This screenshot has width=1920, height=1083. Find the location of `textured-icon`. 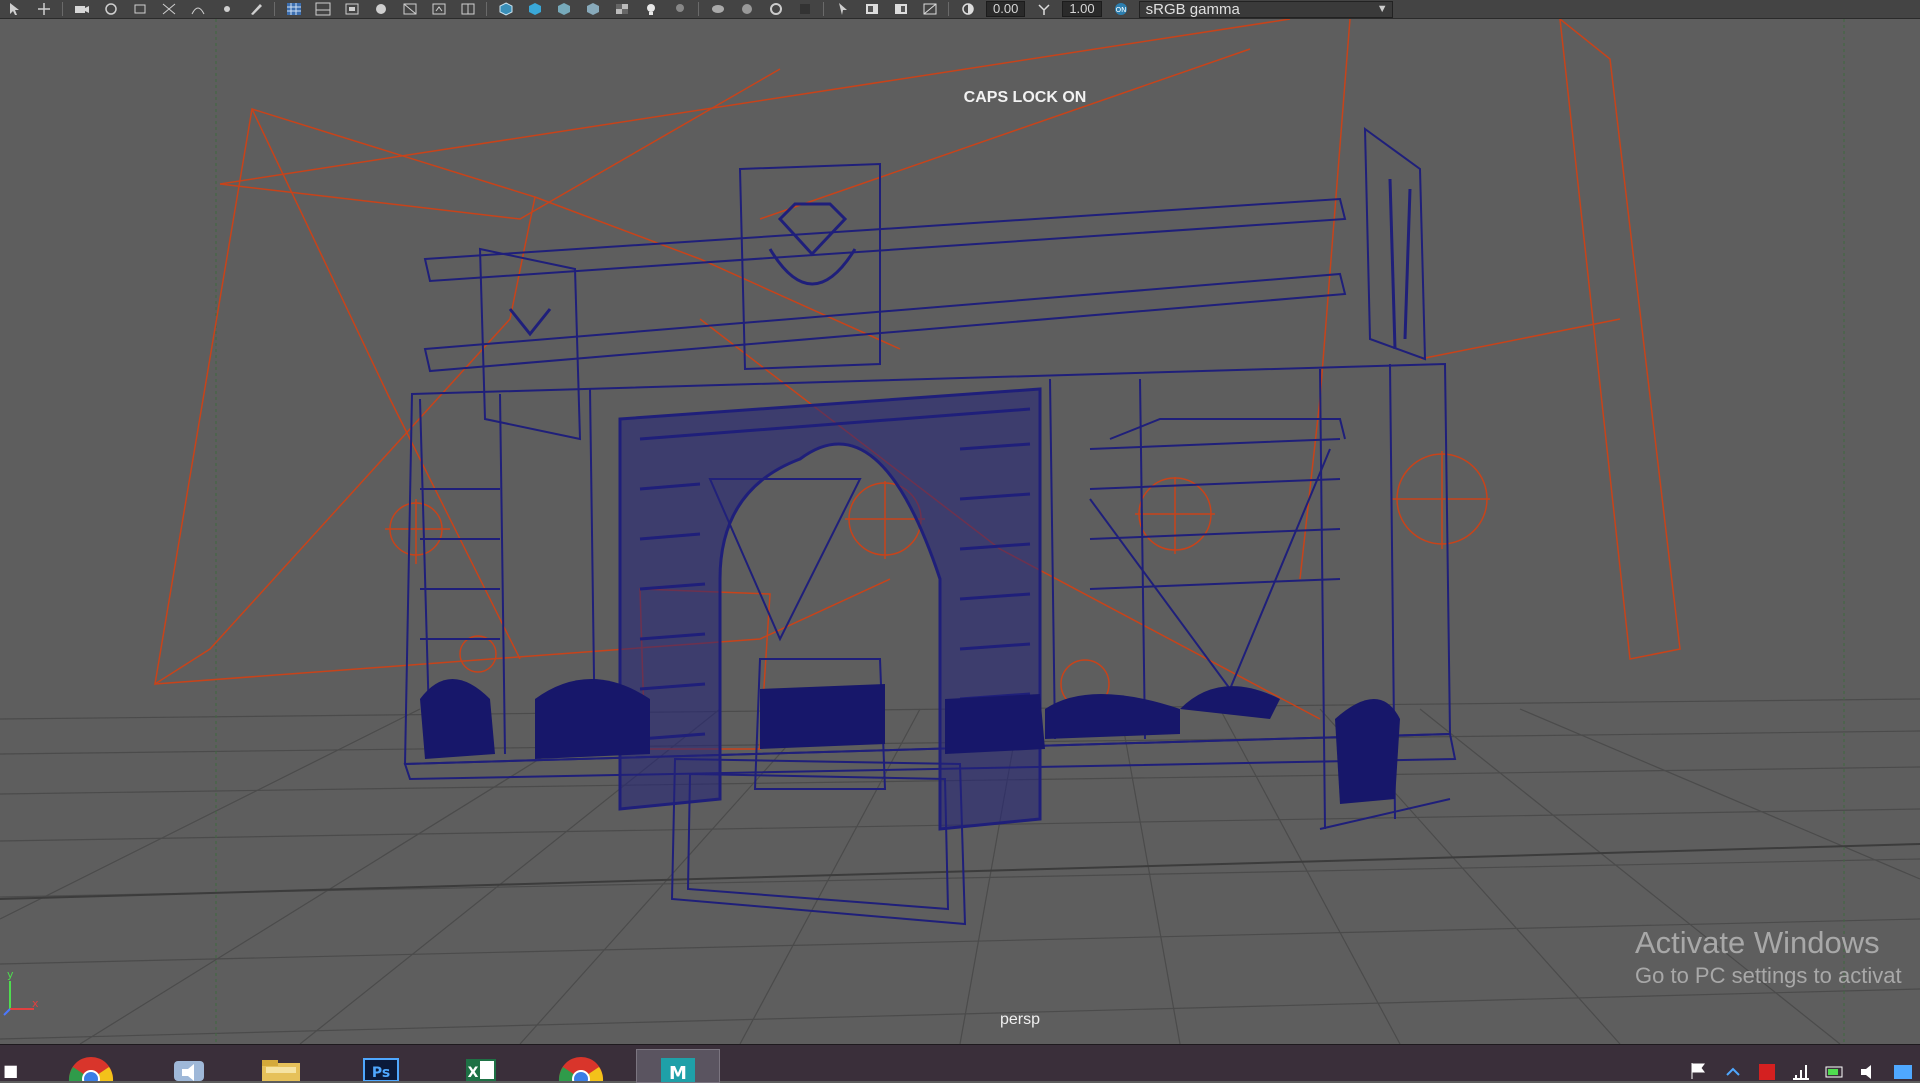

textured-icon is located at coordinates (381, 9).